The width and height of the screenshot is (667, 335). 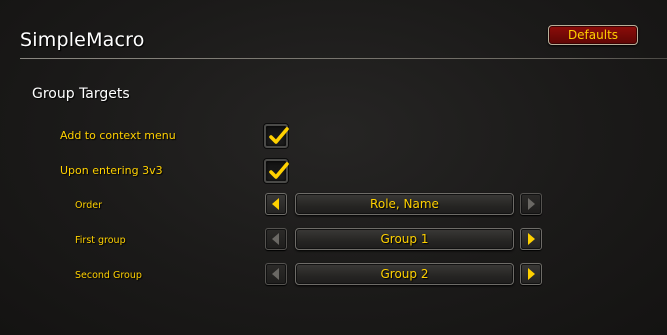 I want to click on context-menu-checkbox, so click(x=276, y=136).